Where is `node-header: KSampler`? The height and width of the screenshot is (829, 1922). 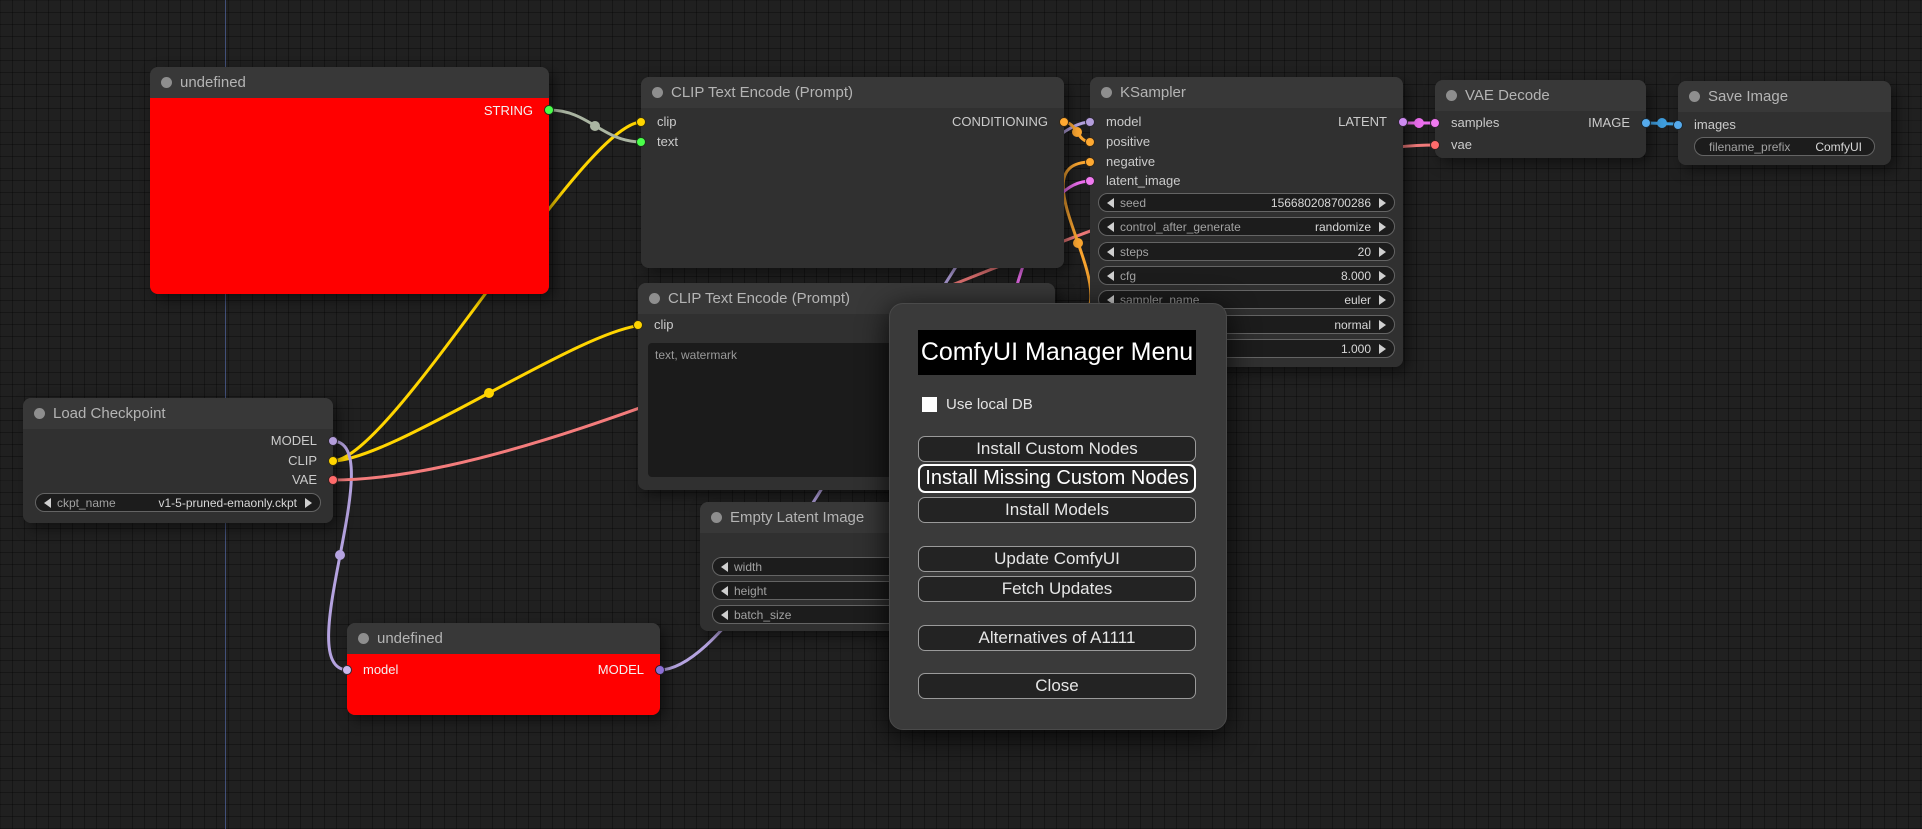
node-header: KSampler is located at coordinates (1246, 92).